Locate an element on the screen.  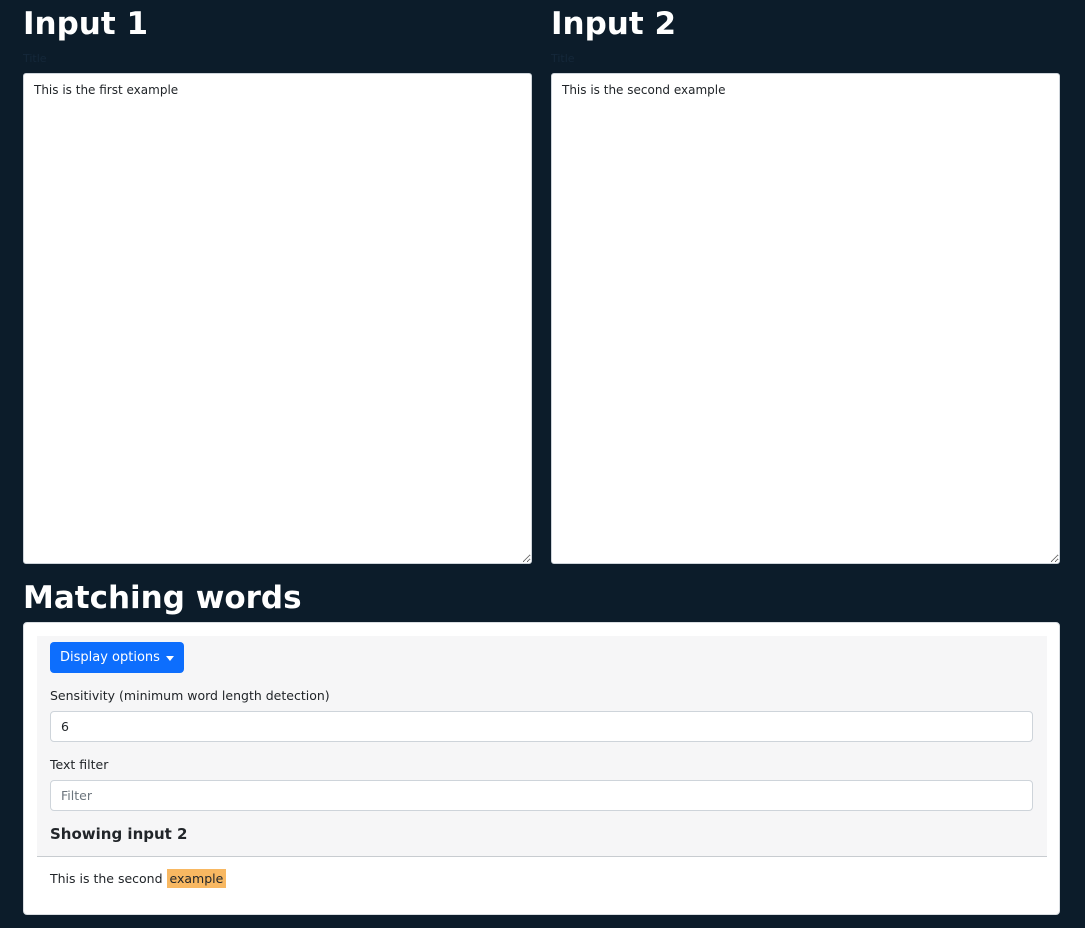
input-2-title-label: Title is located at coordinates (563, 58).